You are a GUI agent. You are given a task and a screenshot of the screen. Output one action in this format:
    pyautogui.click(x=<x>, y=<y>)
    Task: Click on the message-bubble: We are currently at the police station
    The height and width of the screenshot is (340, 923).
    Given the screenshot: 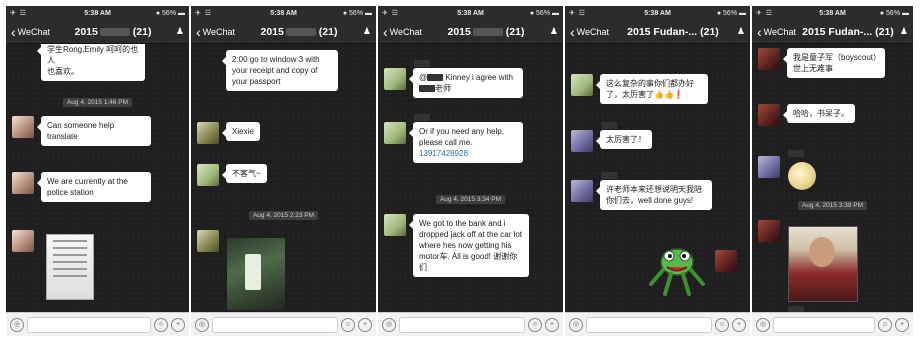 What is the action you would take?
    pyautogui.click(x=94, y=187)
    